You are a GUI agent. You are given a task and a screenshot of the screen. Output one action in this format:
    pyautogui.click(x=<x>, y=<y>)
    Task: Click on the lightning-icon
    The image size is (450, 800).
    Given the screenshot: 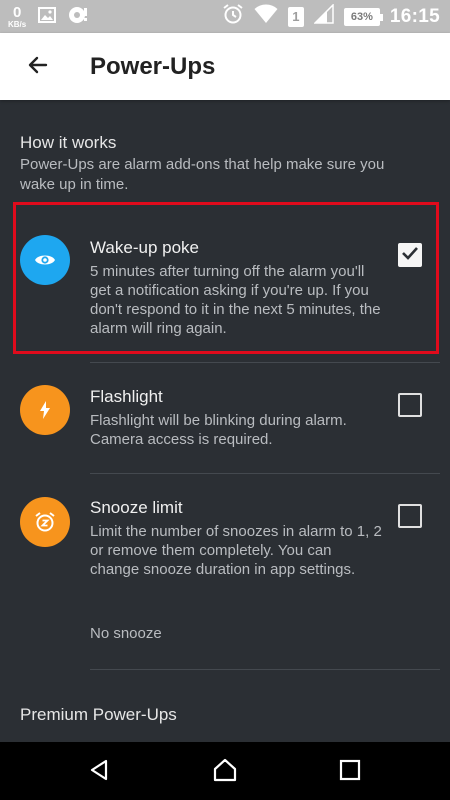 What is the action you would take?
    pyautogui.click(x=45, y=410)
    